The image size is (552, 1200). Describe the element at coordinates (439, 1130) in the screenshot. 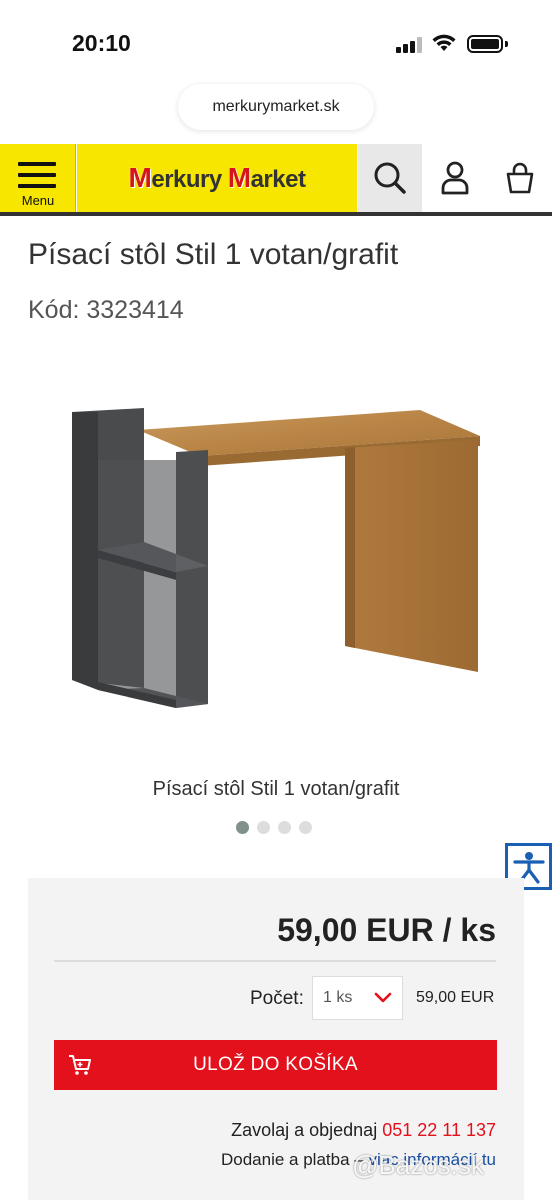

I see `phone-link: 051 22 11 137` at that location.